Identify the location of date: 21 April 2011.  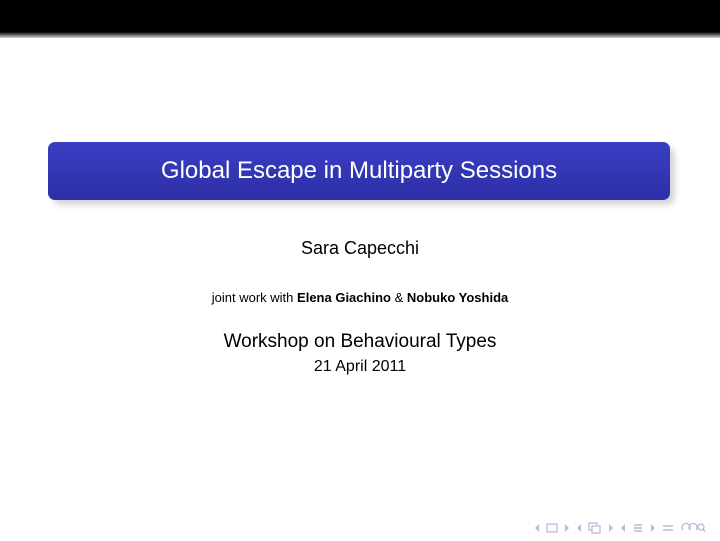
(360, 366).